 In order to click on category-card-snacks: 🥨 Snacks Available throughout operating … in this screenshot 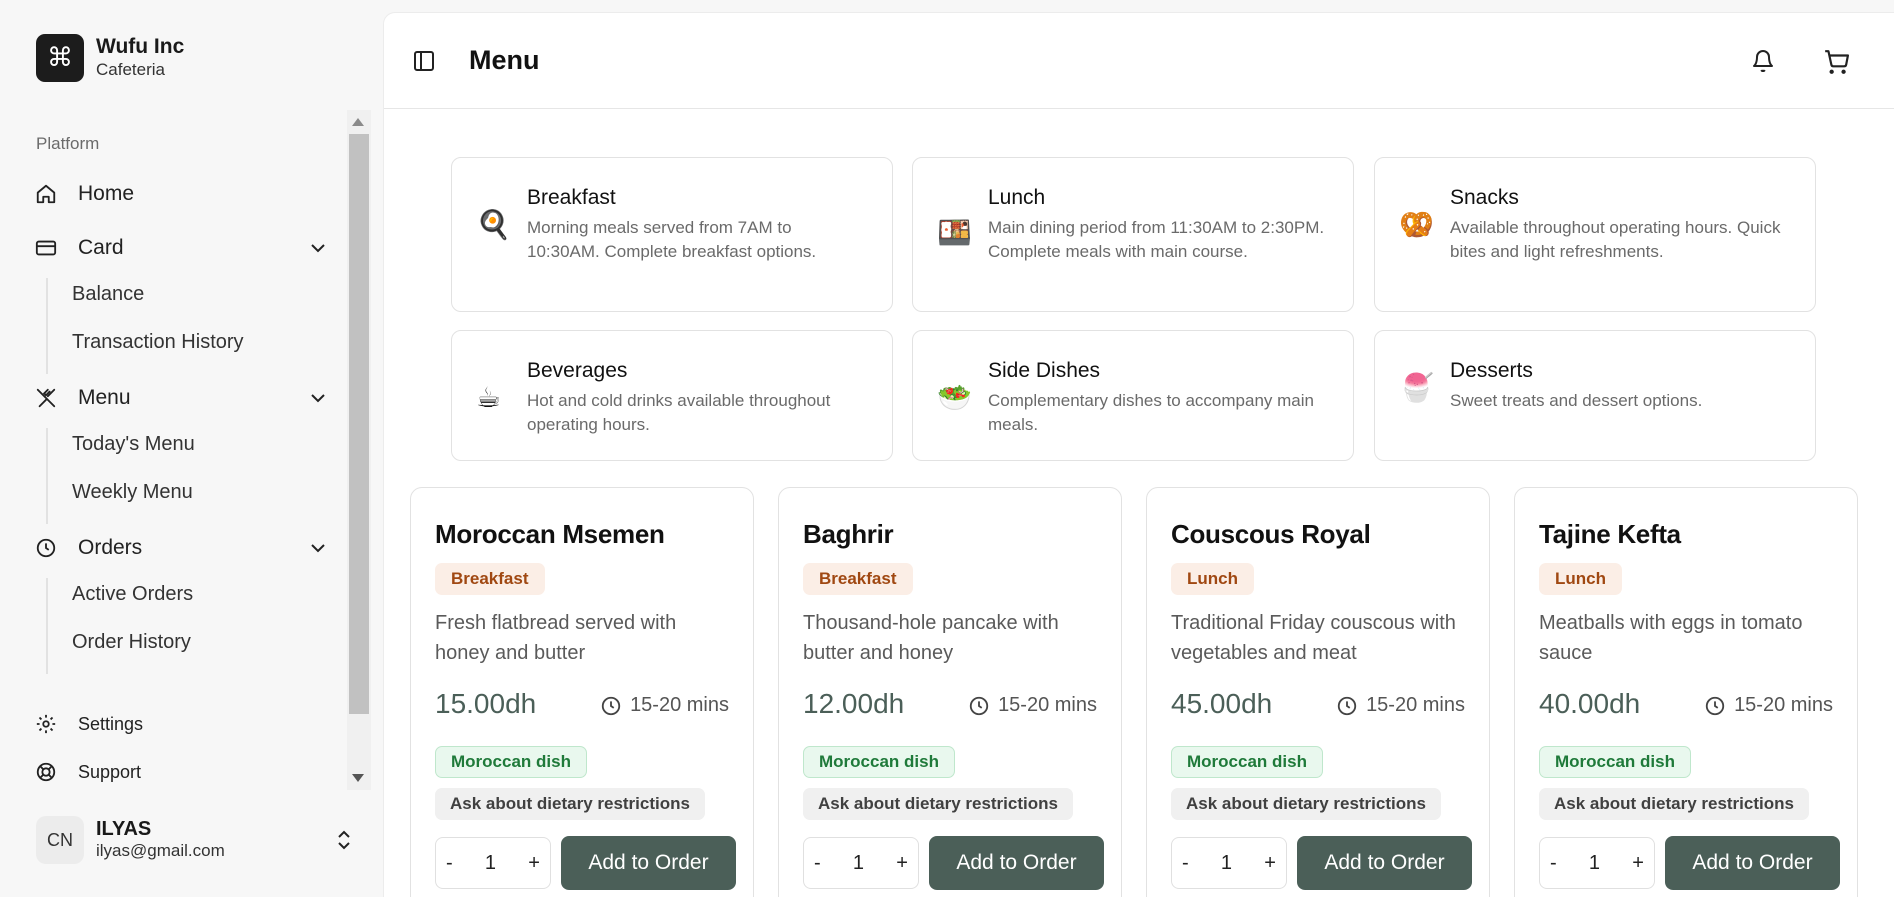, I will do `click(1595, 234)`.